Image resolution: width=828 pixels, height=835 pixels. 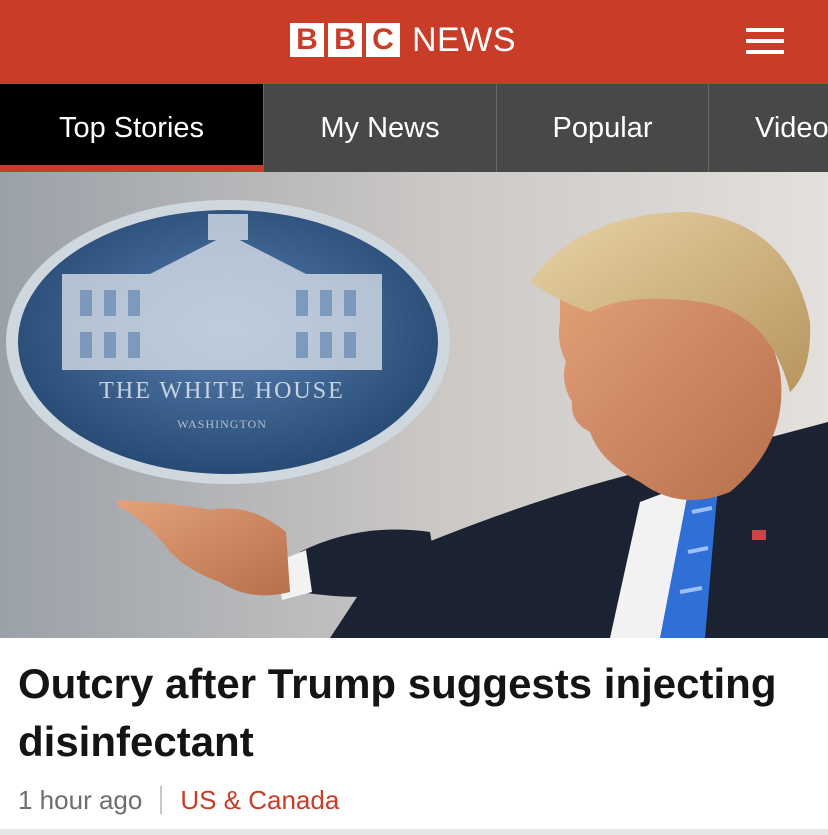 What do you see at coordinates (307, 40) in the screenshot?
I see `logo-letter-b1: B` at bounding box center [307, 40].